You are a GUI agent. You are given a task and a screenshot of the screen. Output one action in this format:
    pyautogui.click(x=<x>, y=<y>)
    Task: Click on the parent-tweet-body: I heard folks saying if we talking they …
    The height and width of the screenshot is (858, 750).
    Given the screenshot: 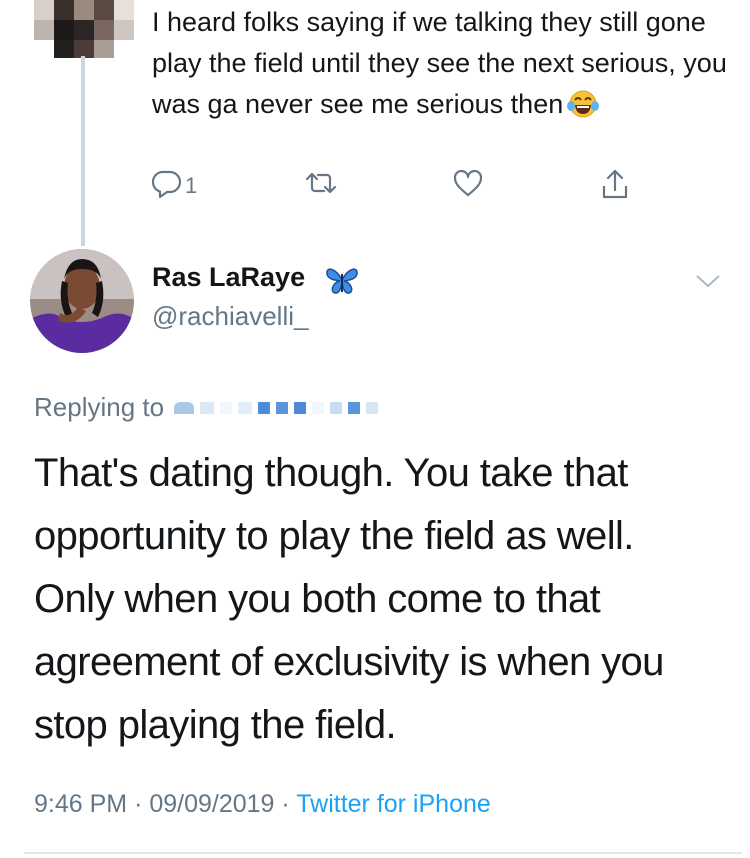 What is the action you would take?
    pyautogui.click(x=439, y=63)
    